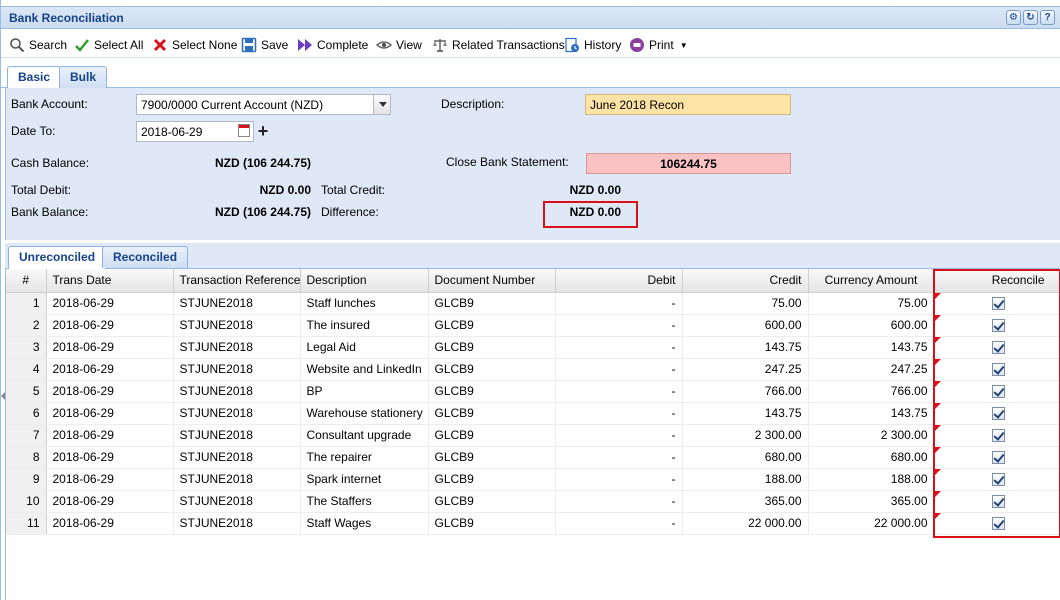 The width and height of the screenshot is (1060, 600). Describe the element at coordinates (619, 281) in the screenshot. I see `column-header: Debit` at that location.